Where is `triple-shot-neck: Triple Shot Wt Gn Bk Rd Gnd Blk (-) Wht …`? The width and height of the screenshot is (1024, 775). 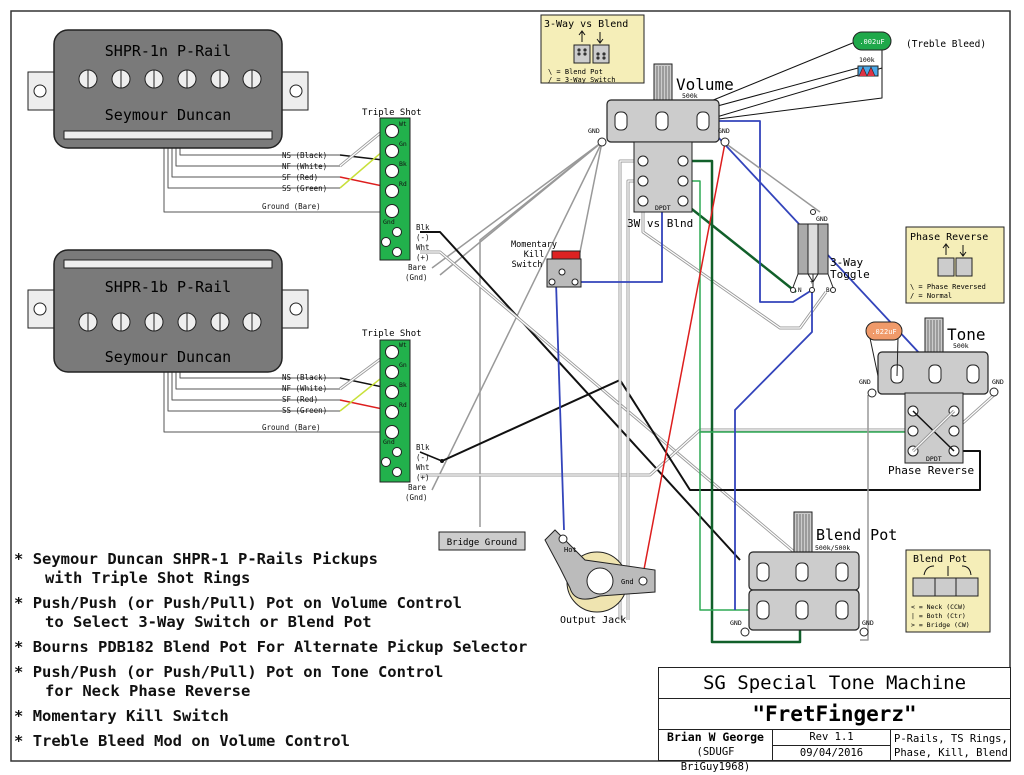
triple-shot-neck: Triple Shot Wt Gn Bk Rd Gnd Blk (-) Wht … is located at coordinates (396, 195).